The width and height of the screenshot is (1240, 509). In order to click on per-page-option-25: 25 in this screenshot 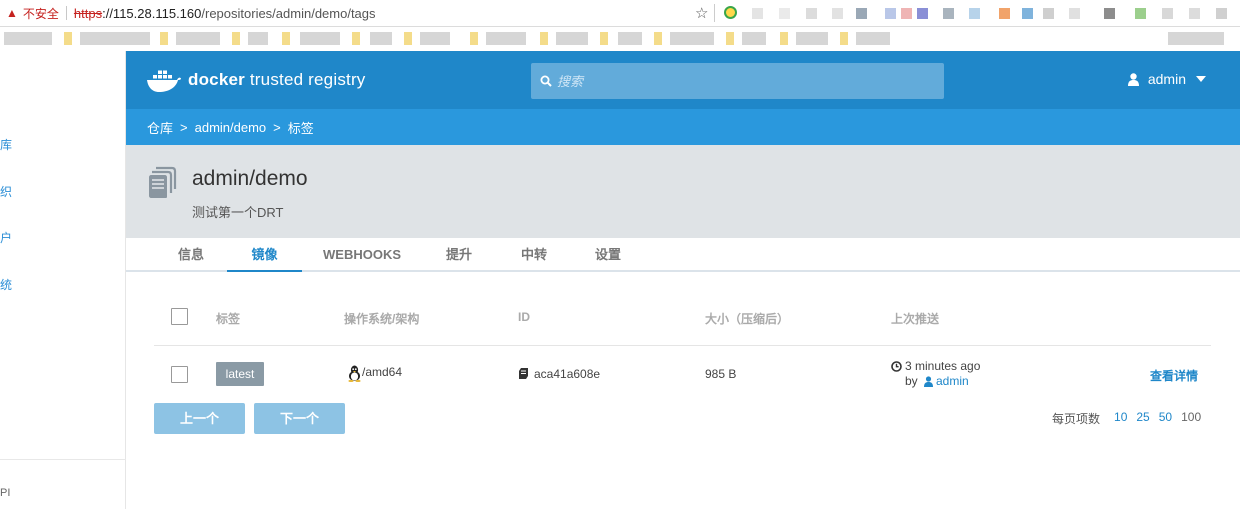, I will do `click(1142, 418)`.